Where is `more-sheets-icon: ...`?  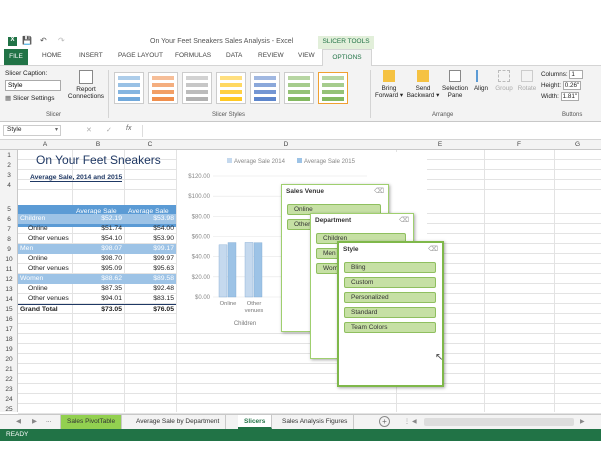 more-sheets-icon: ... is located at coordinates (48, 420).